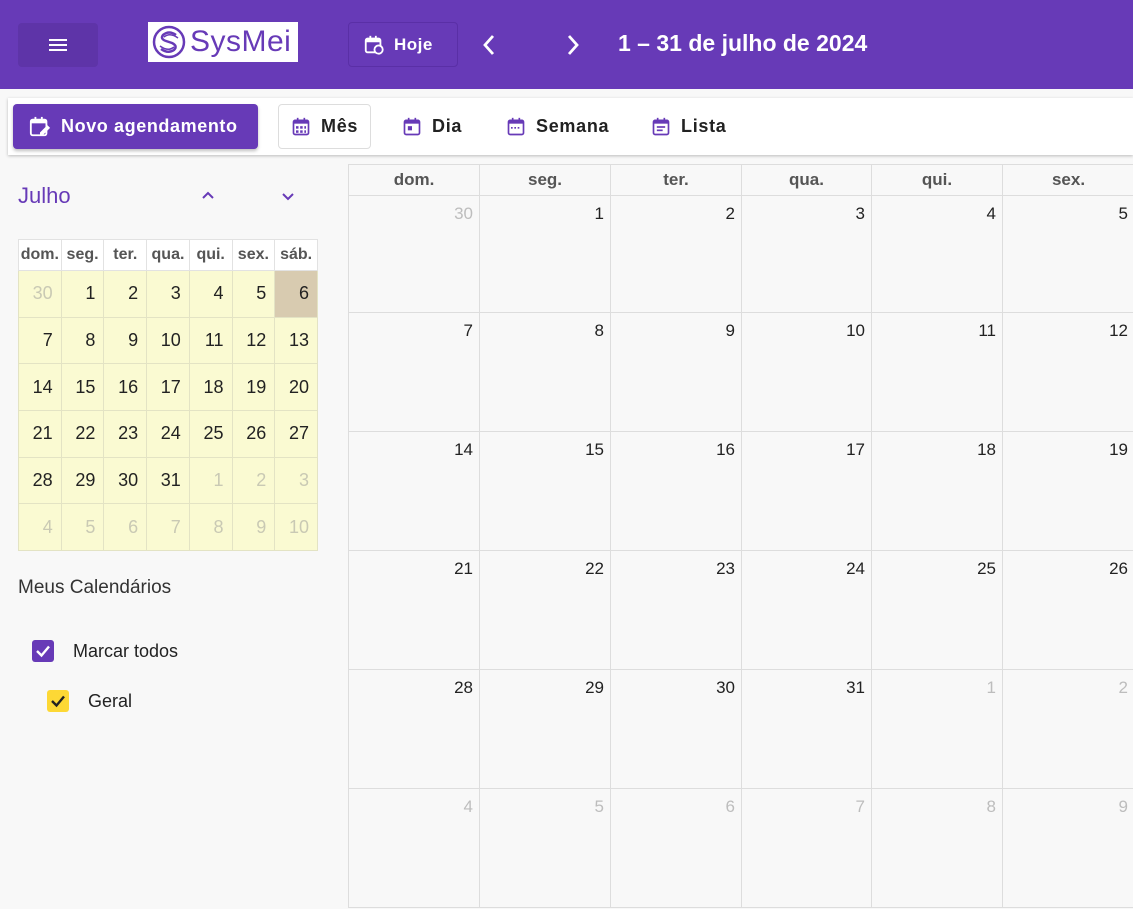  Describe the element at coordinates (675, 491) in the screenshot. I see `day-cell: 16` at that location.